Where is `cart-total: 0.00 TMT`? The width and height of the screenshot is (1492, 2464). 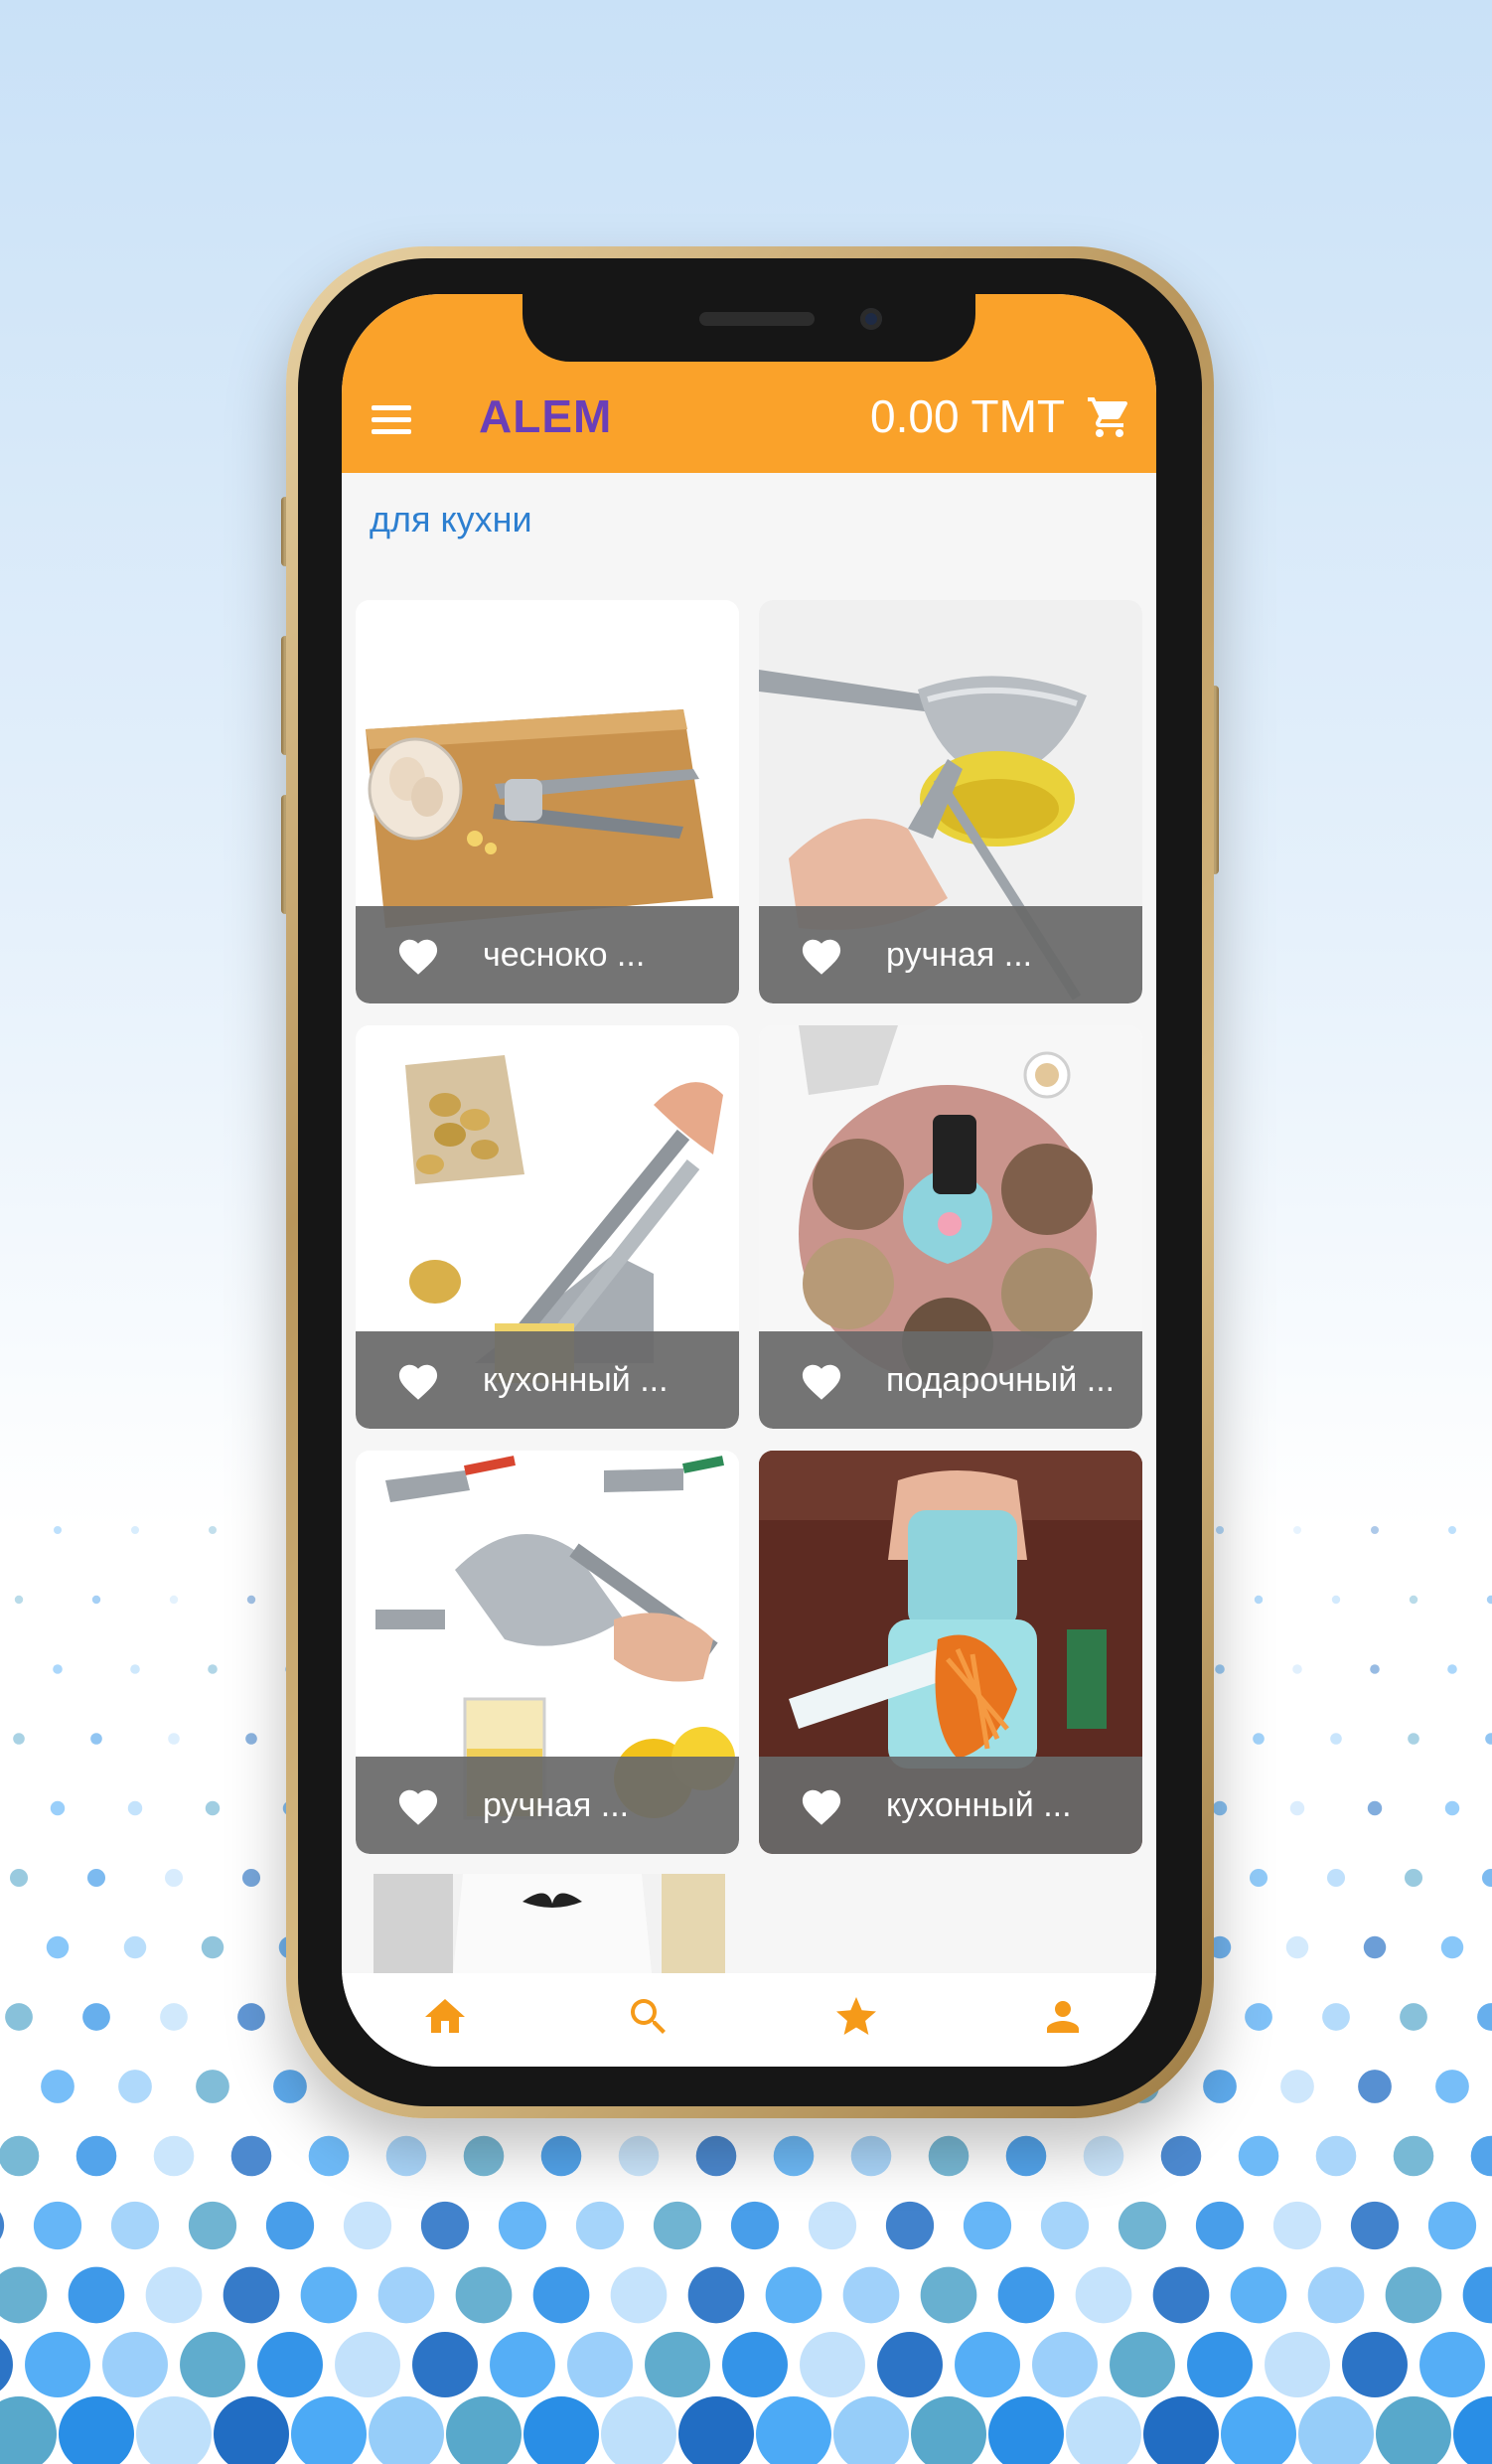 cart-total: 0.00 TMT is located at coordinates (967, 416).